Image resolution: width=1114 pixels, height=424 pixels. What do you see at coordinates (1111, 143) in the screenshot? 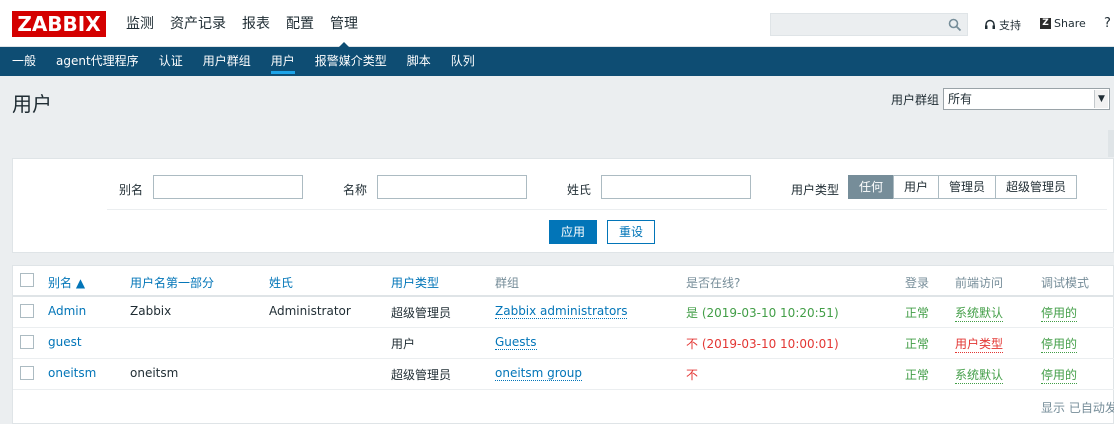
I see `filter-tab-edge` at bounding box center [1111, 143].